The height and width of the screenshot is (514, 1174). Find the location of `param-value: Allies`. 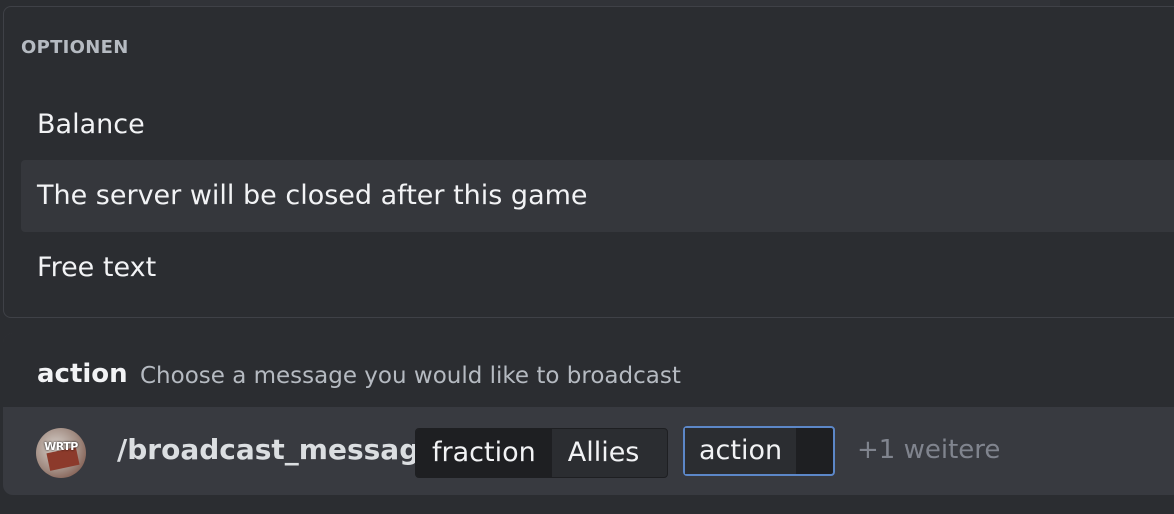

param-value: Allies is located at coordinates (603, 452).